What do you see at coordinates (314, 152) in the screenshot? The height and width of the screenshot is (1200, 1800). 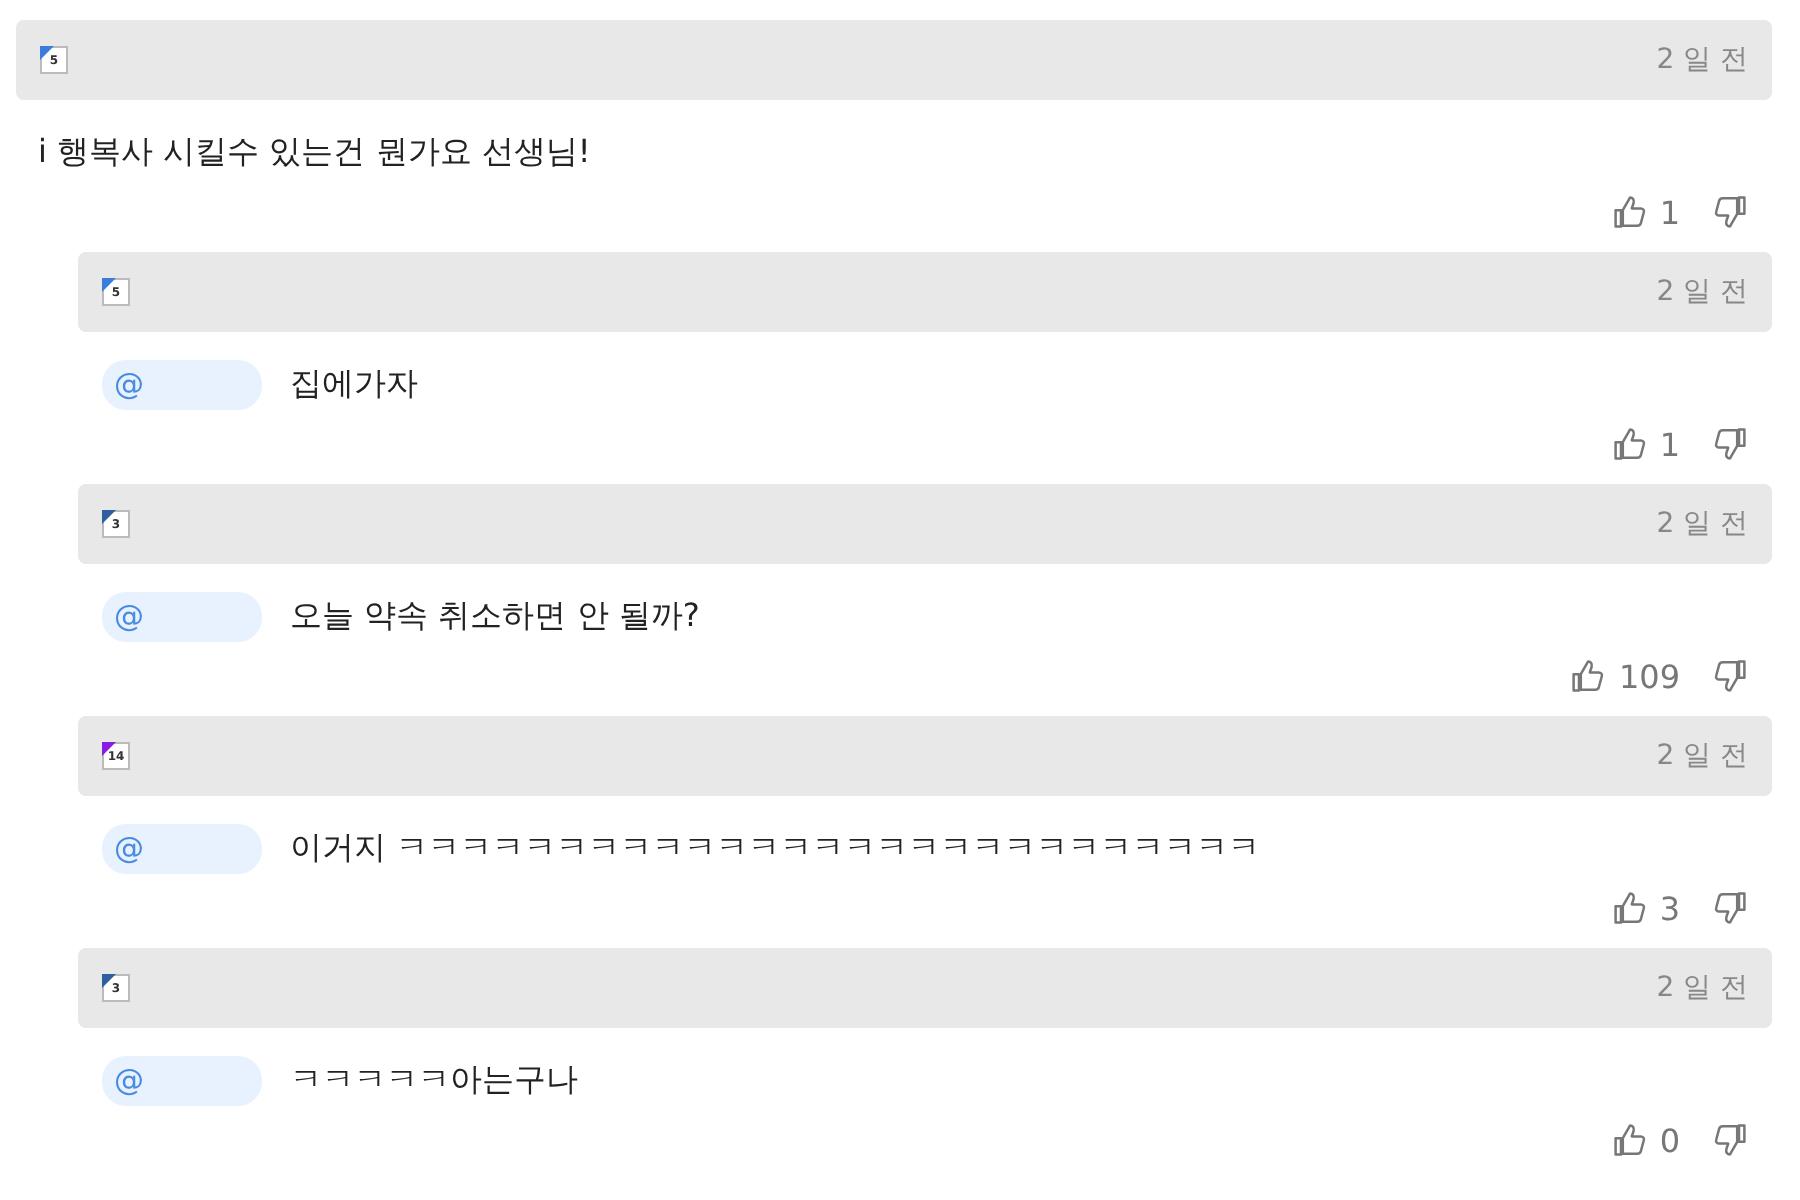 I see `comment-text: i 행복사 시킬수 있는건 뭔가요 선생님!` at bounding box center [314, 152].